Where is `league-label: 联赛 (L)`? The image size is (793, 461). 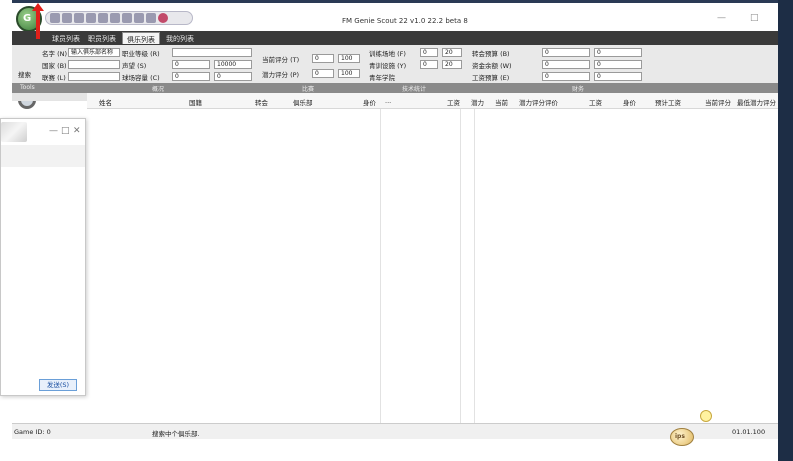 league-label: 联赛 (L) is located at coordinates (54, 78).